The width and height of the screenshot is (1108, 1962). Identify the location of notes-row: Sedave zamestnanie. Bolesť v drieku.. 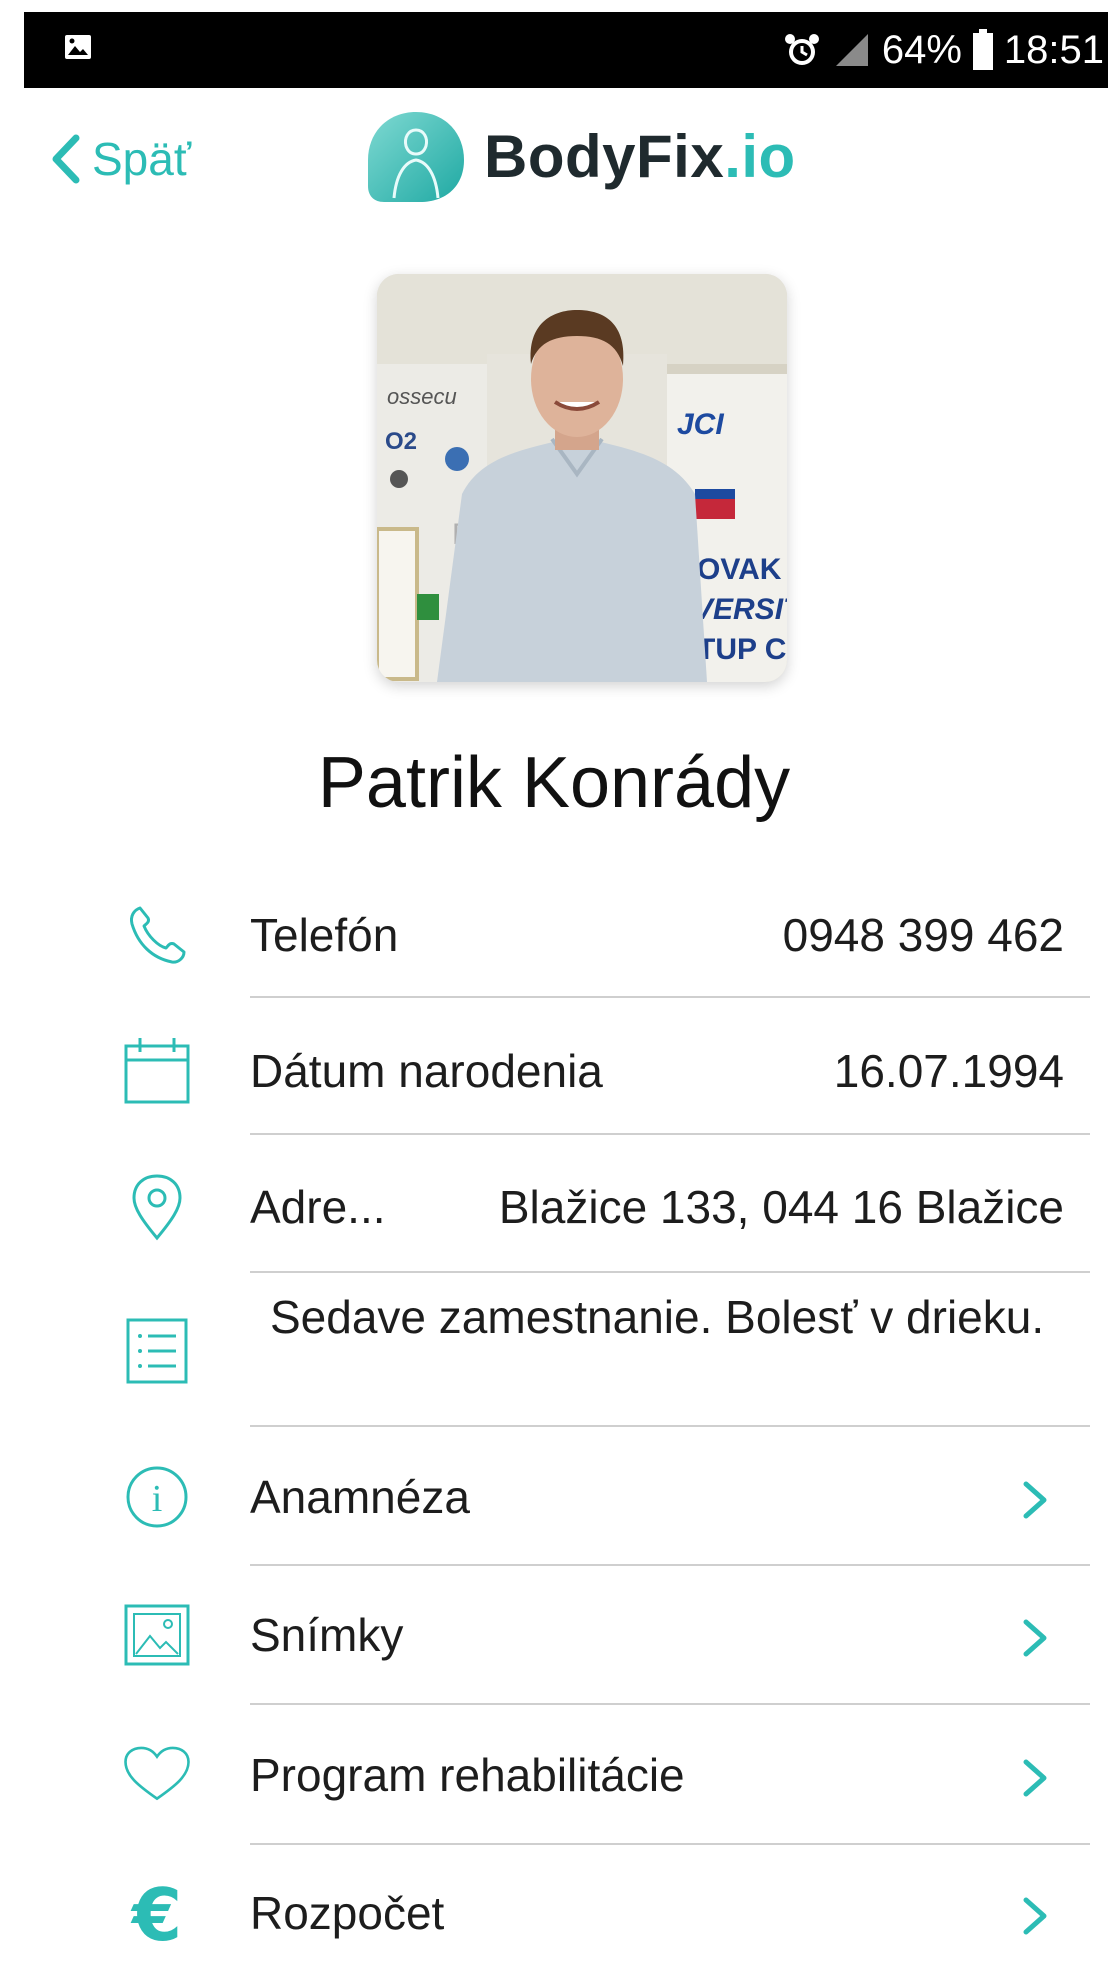
(554, 1348).